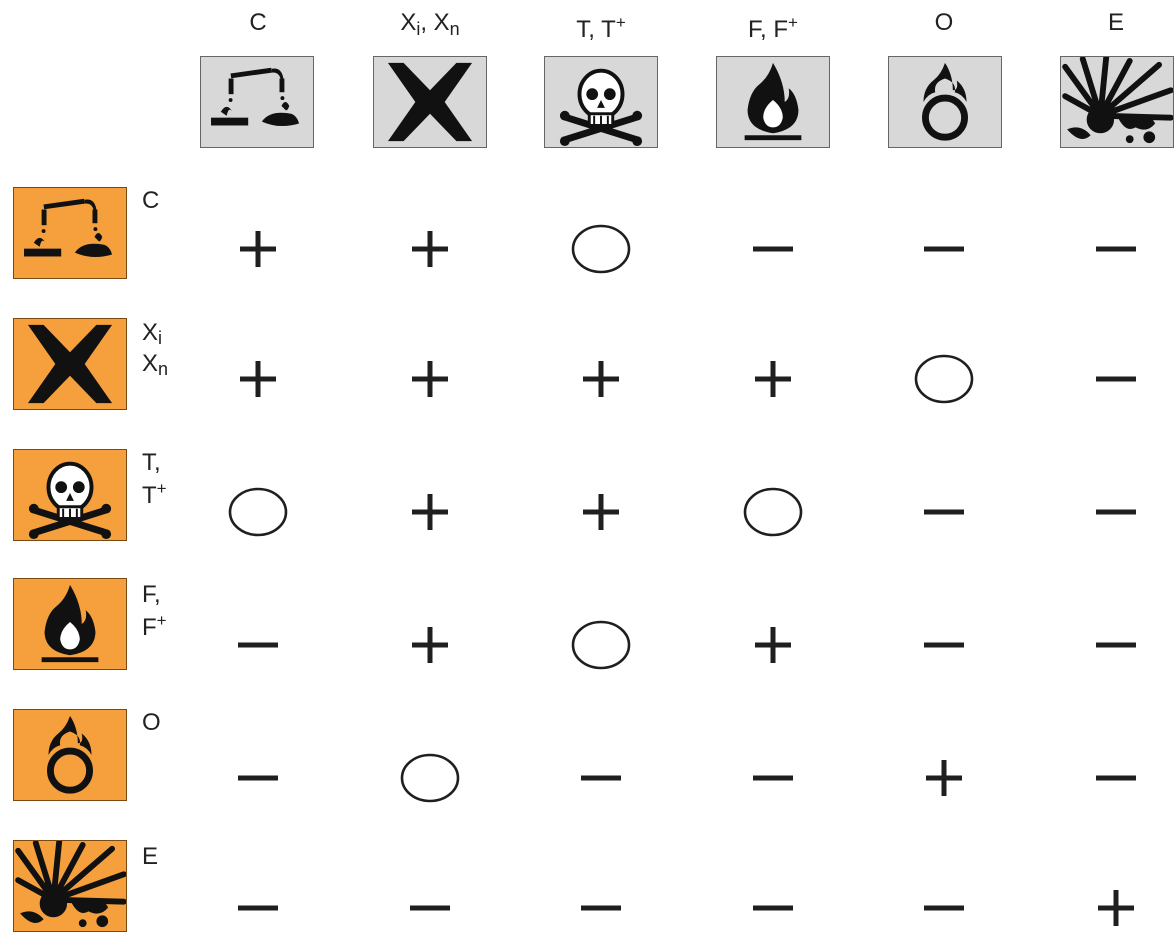 This screenshot has width=1174, height=938. Describe the element at coordinates (454, 29) in the screenshot. I see `column-header-subscript: n` at that location.